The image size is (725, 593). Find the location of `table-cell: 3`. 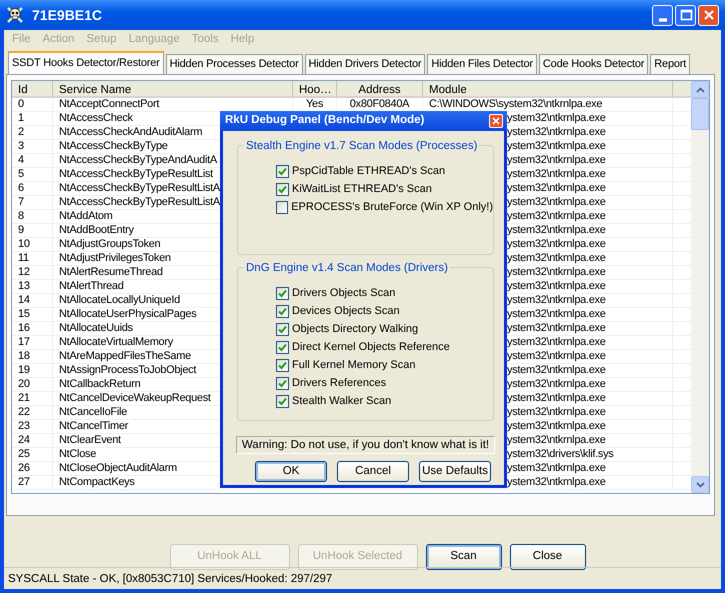

table-cell: 3 is located at coordinates (32, 146).